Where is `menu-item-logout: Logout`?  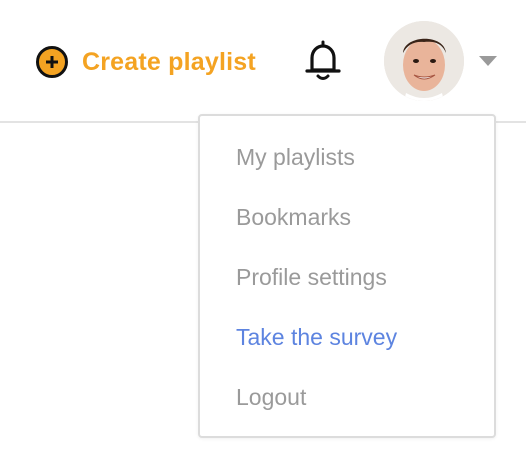
menu-item-logout: Logout is located at coordinates (271, 397).